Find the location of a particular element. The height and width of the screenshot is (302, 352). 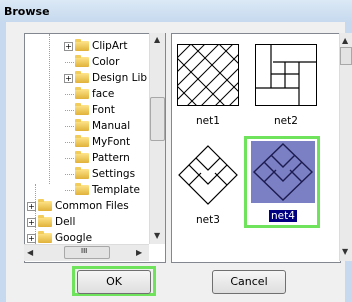

net3-pattern-icon is located at coordinates (208, 175).